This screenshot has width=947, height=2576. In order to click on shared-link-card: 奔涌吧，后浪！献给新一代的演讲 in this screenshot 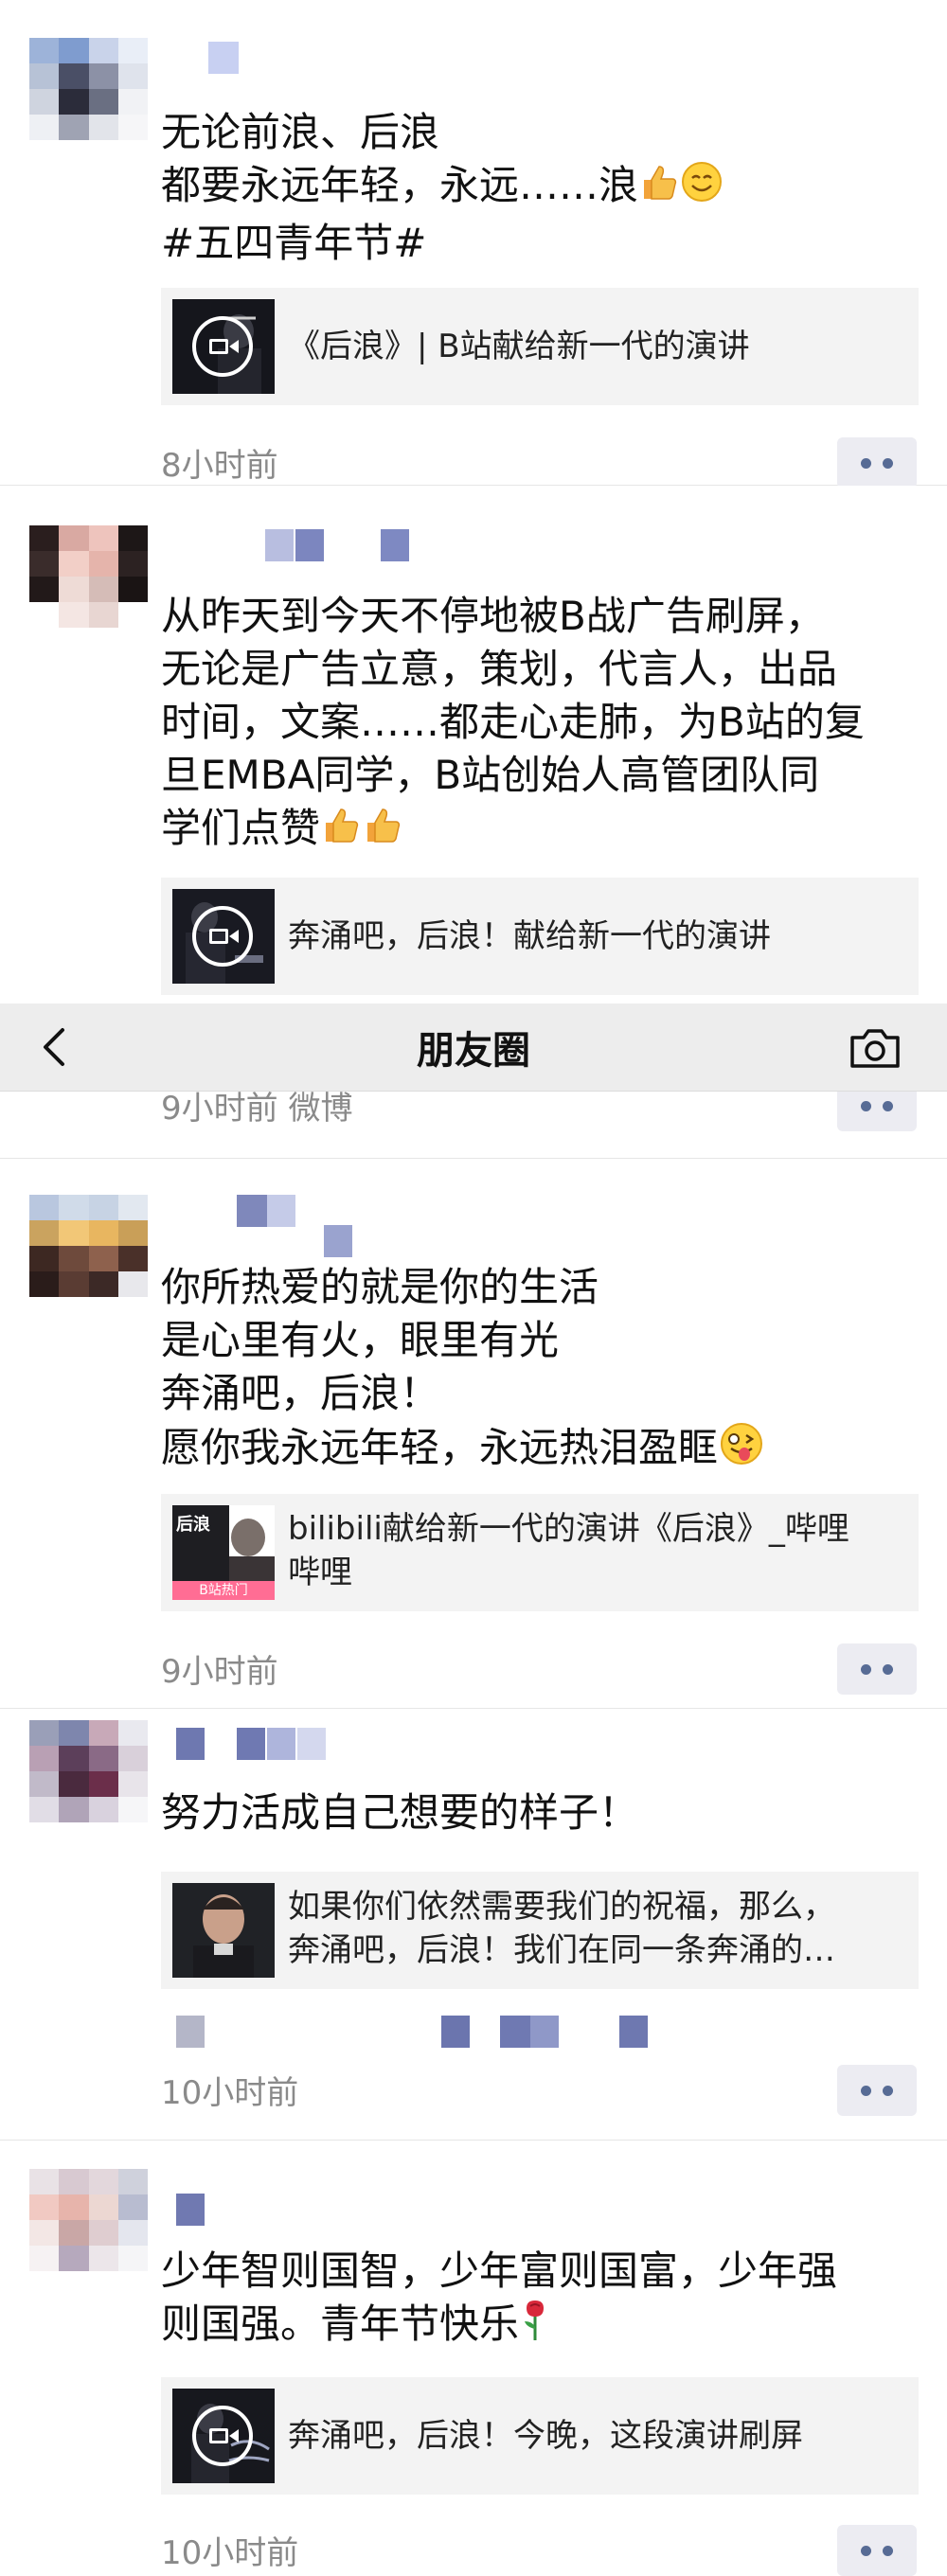, I will do `click(540, 936)`.